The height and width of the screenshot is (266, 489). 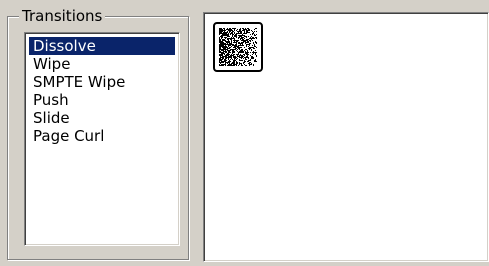 I want to click on transition-thumbnail, so click(x=238, y=47).